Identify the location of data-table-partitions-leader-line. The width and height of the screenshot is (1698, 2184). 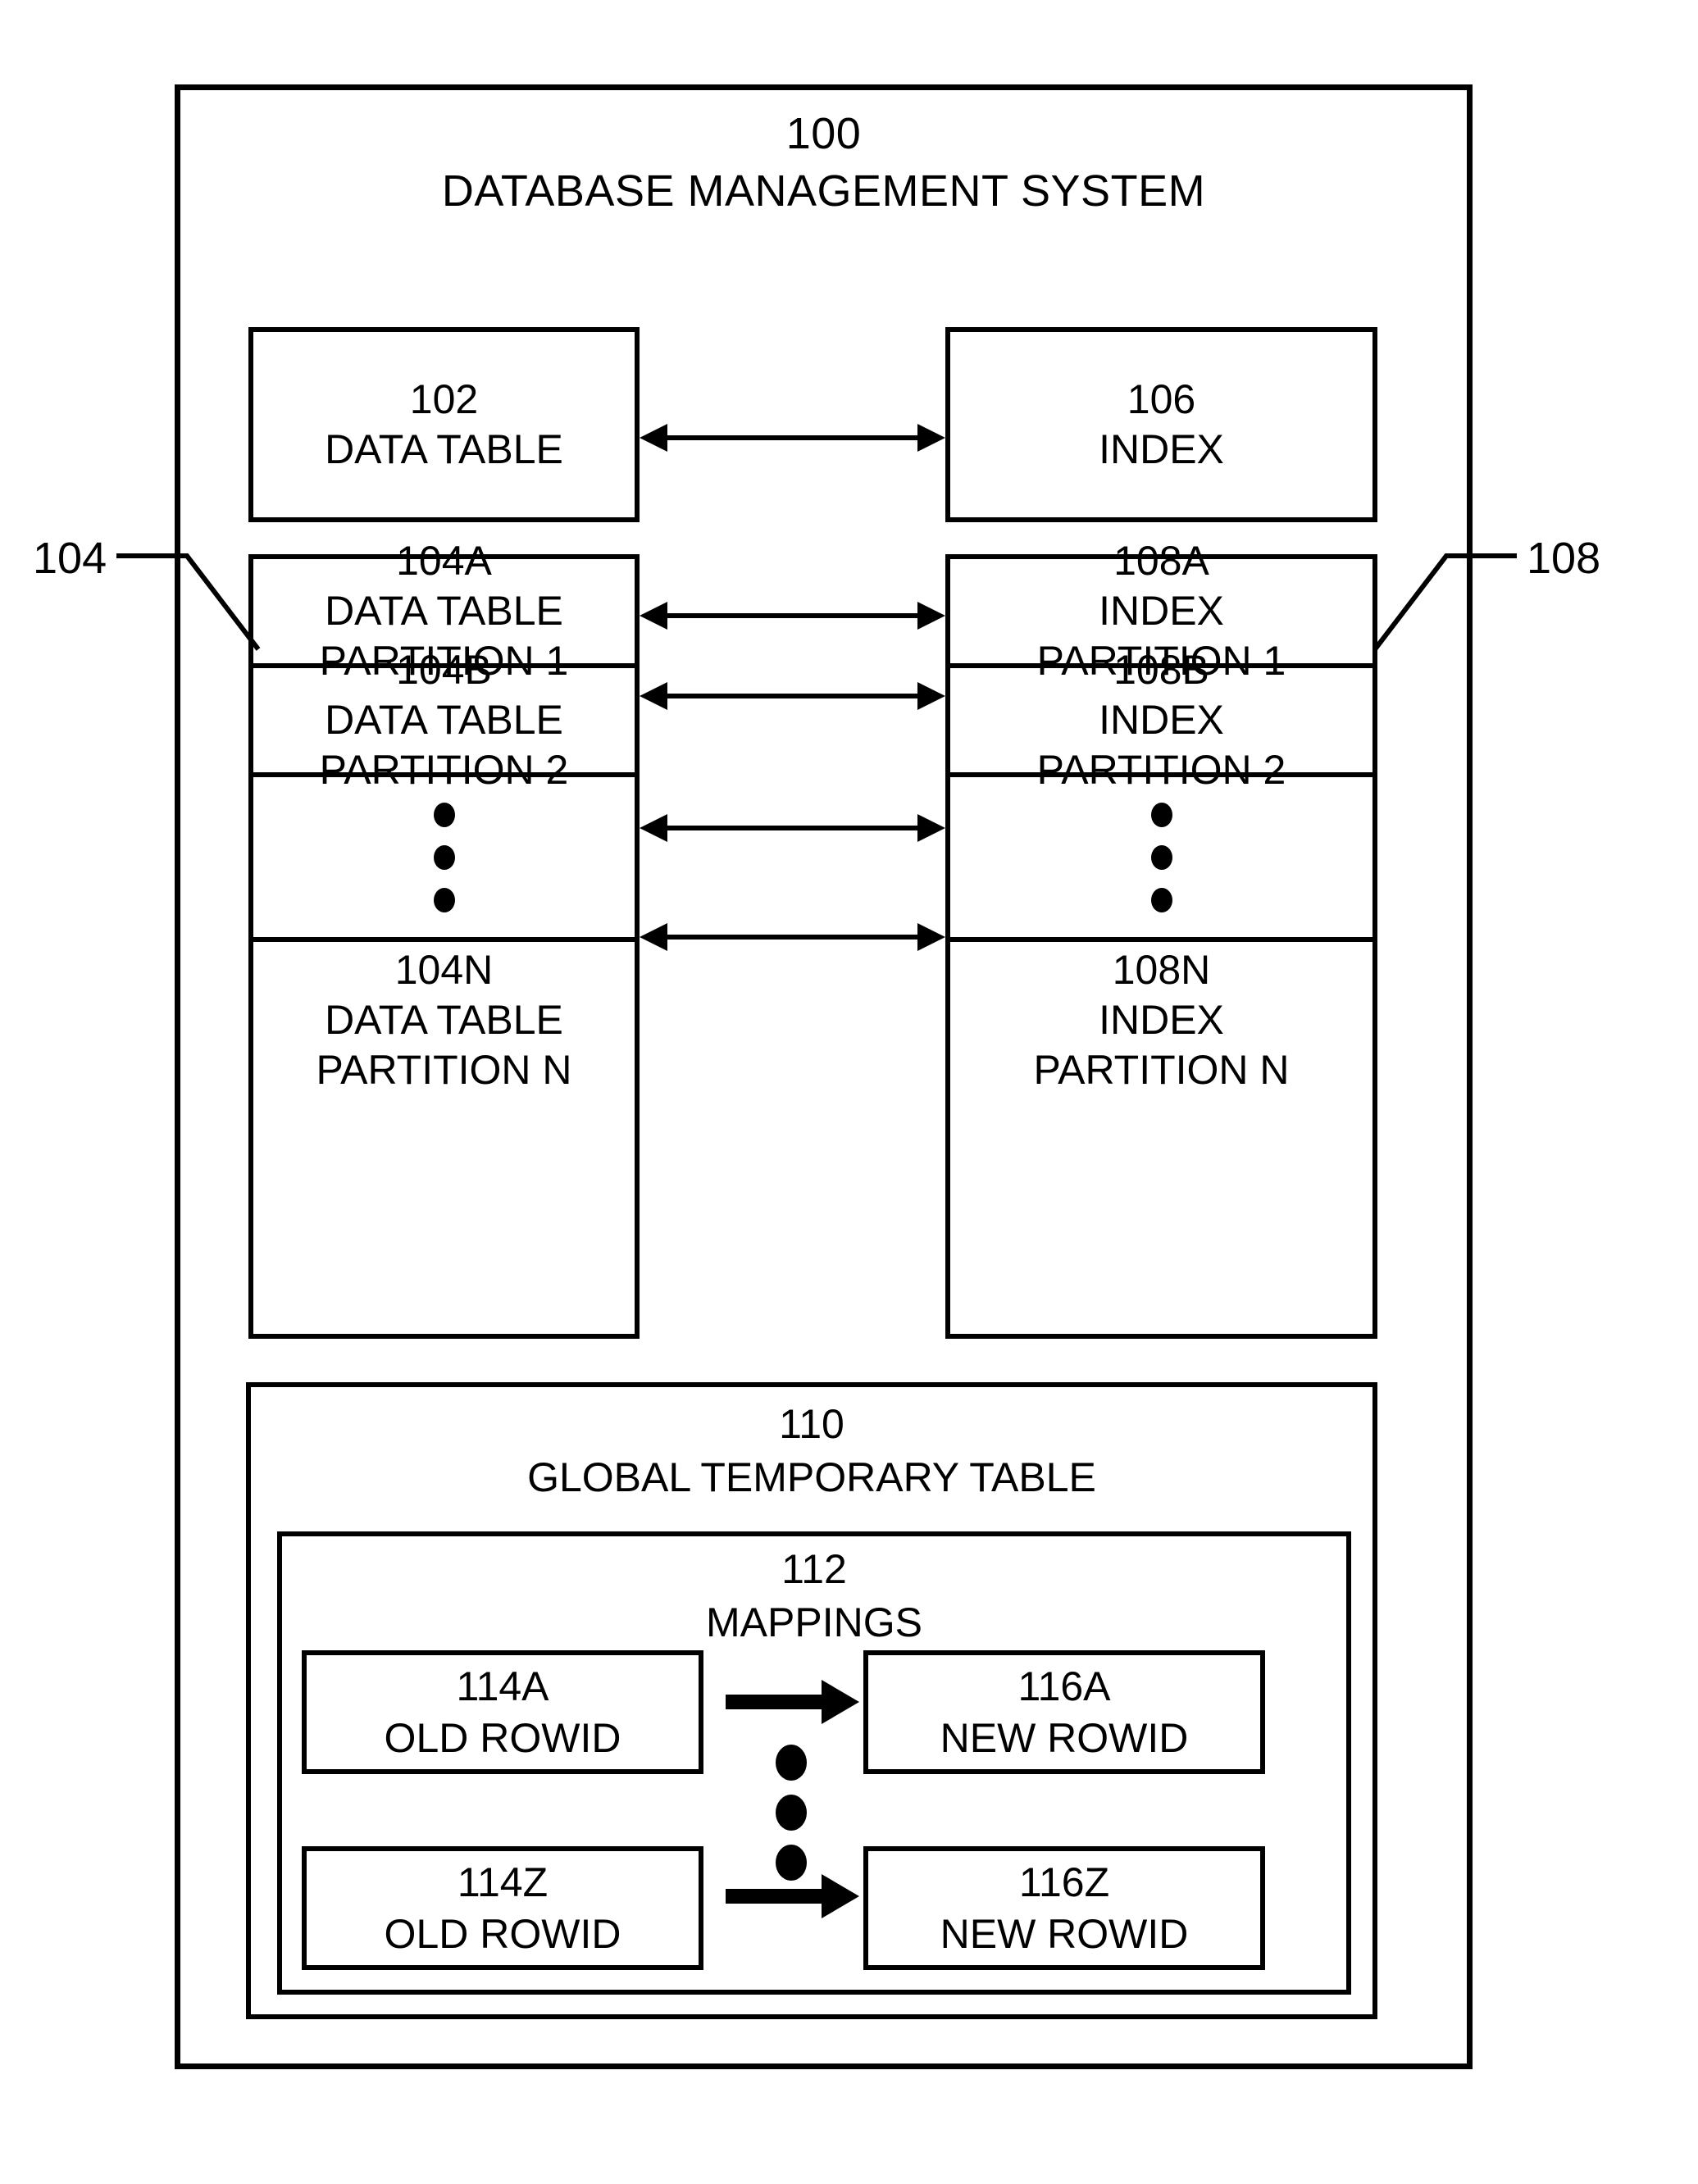
(188, 602).